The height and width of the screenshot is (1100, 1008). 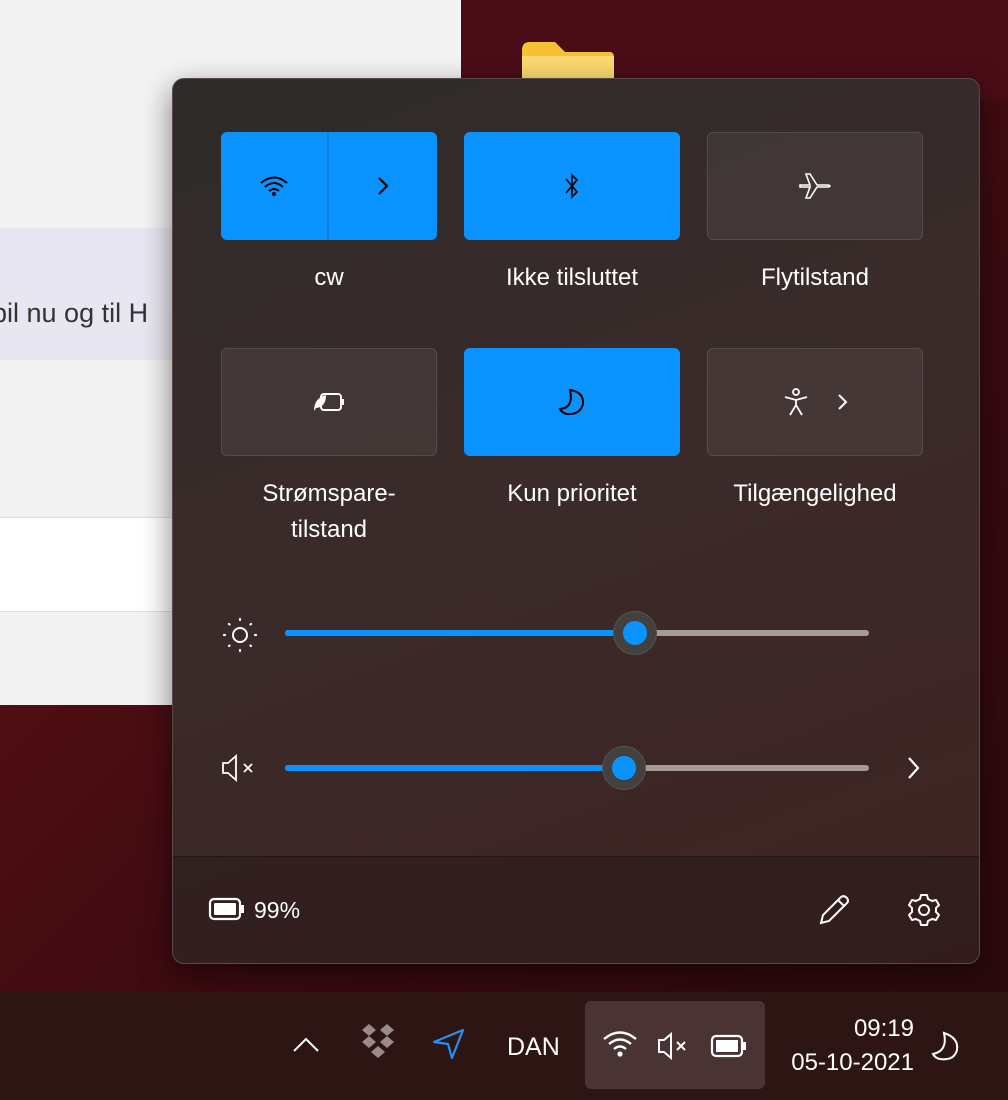 What do you see at coordinates (449, 1042) in the screenshot?
I see `location-icon` at bounding box center [449, 1042].